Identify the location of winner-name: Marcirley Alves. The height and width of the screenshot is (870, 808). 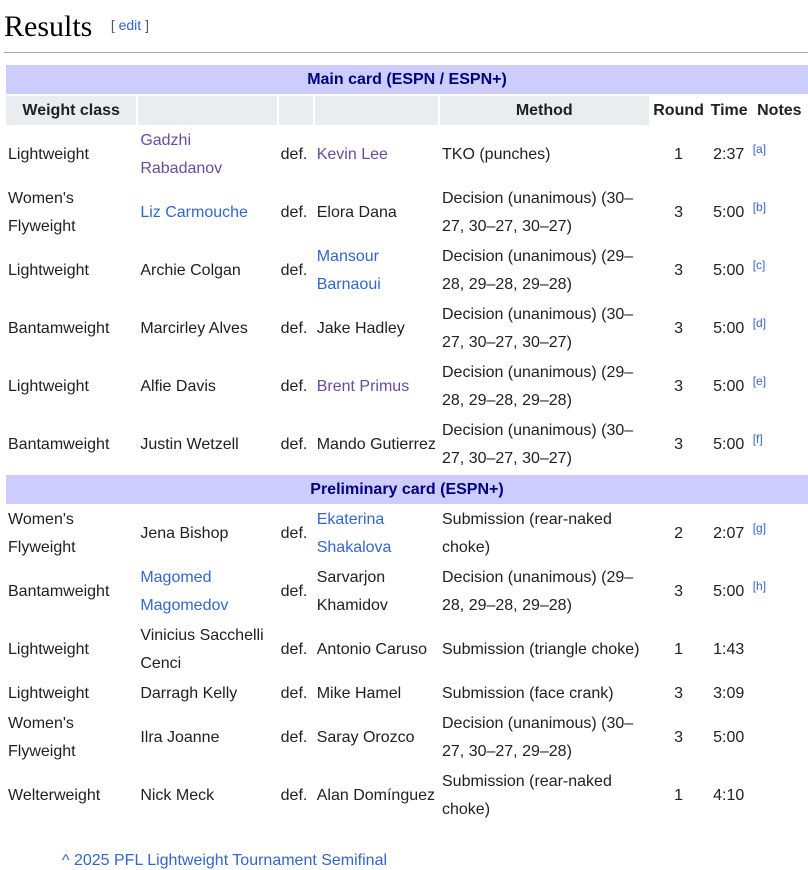
(194, 328).